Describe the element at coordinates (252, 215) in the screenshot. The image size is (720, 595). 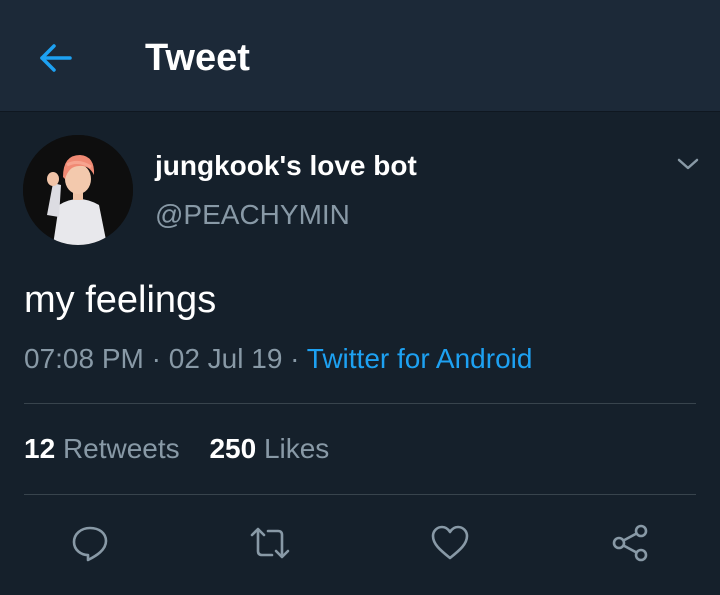
I see `author-handle: @PEACHYMIN` at that location.